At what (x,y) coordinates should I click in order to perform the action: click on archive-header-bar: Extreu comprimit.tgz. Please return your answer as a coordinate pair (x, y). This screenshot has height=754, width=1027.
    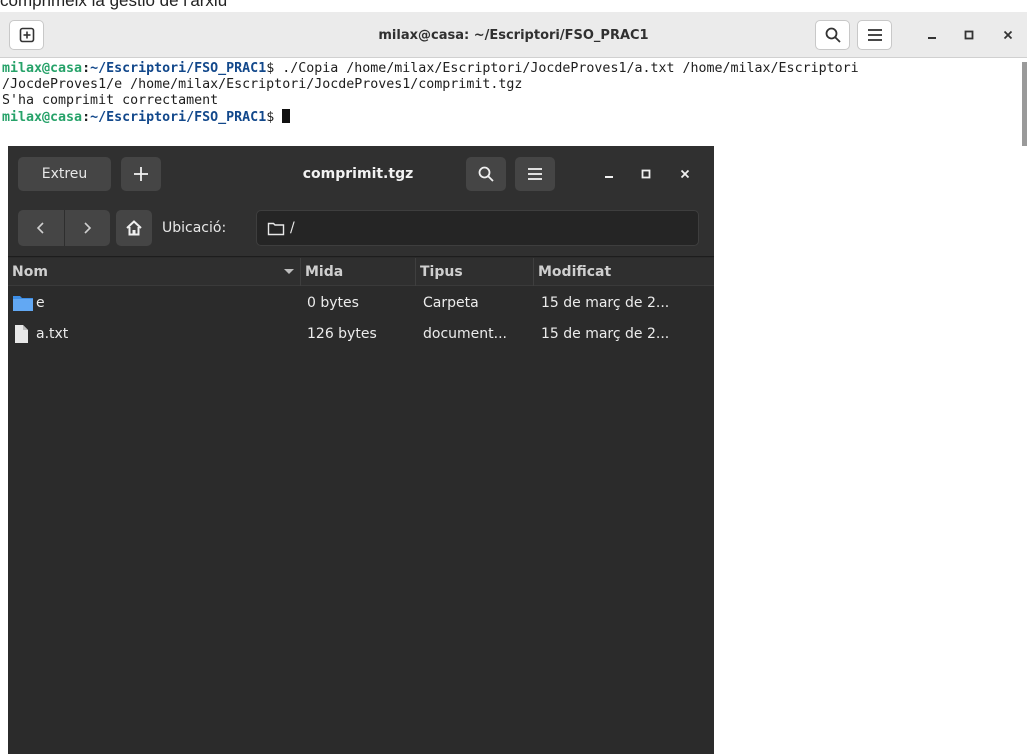
    Looking at the image, I should click on (361, 173).